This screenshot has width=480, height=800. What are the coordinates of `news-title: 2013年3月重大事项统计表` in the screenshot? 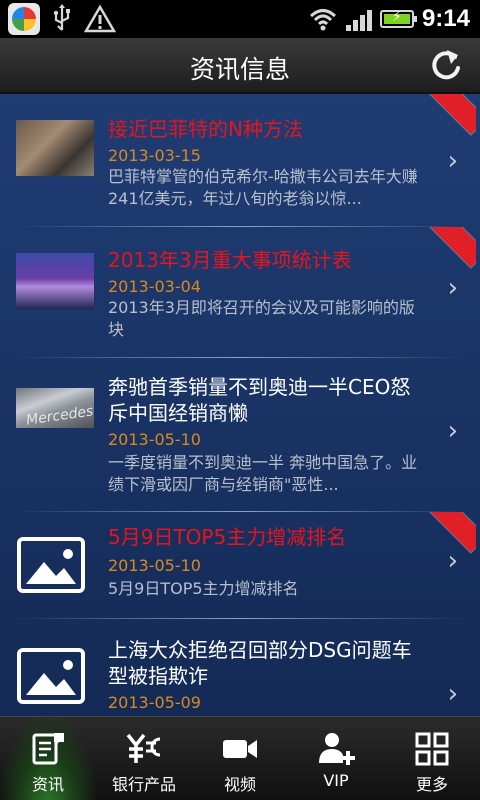 It's located at (230, 260).